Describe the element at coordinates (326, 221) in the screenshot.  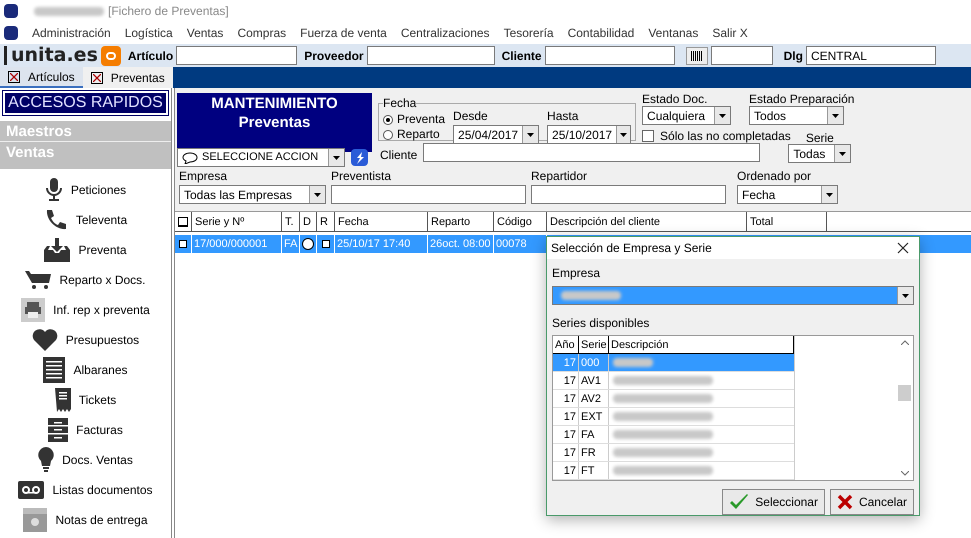
I see `column-header: R` at that location.